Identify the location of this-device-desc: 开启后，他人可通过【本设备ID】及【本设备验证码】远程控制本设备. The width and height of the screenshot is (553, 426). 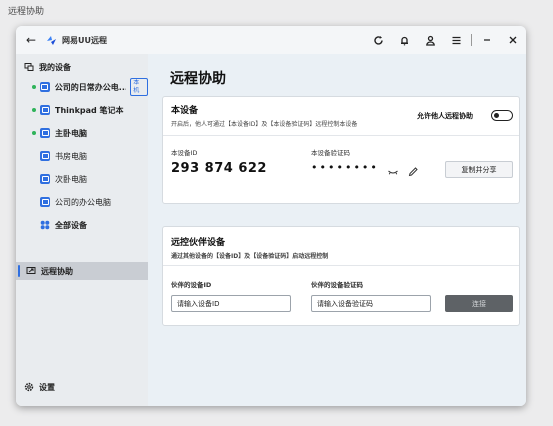
(264, 124).